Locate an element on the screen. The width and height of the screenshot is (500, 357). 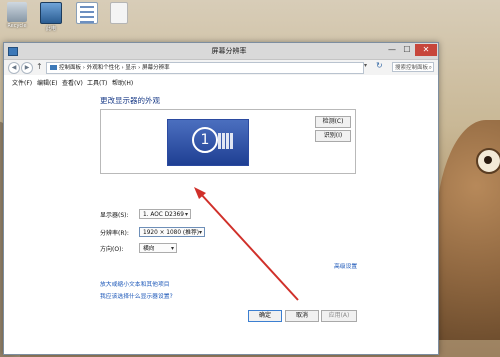
list-document-icon is located at coordinates (87, 13).